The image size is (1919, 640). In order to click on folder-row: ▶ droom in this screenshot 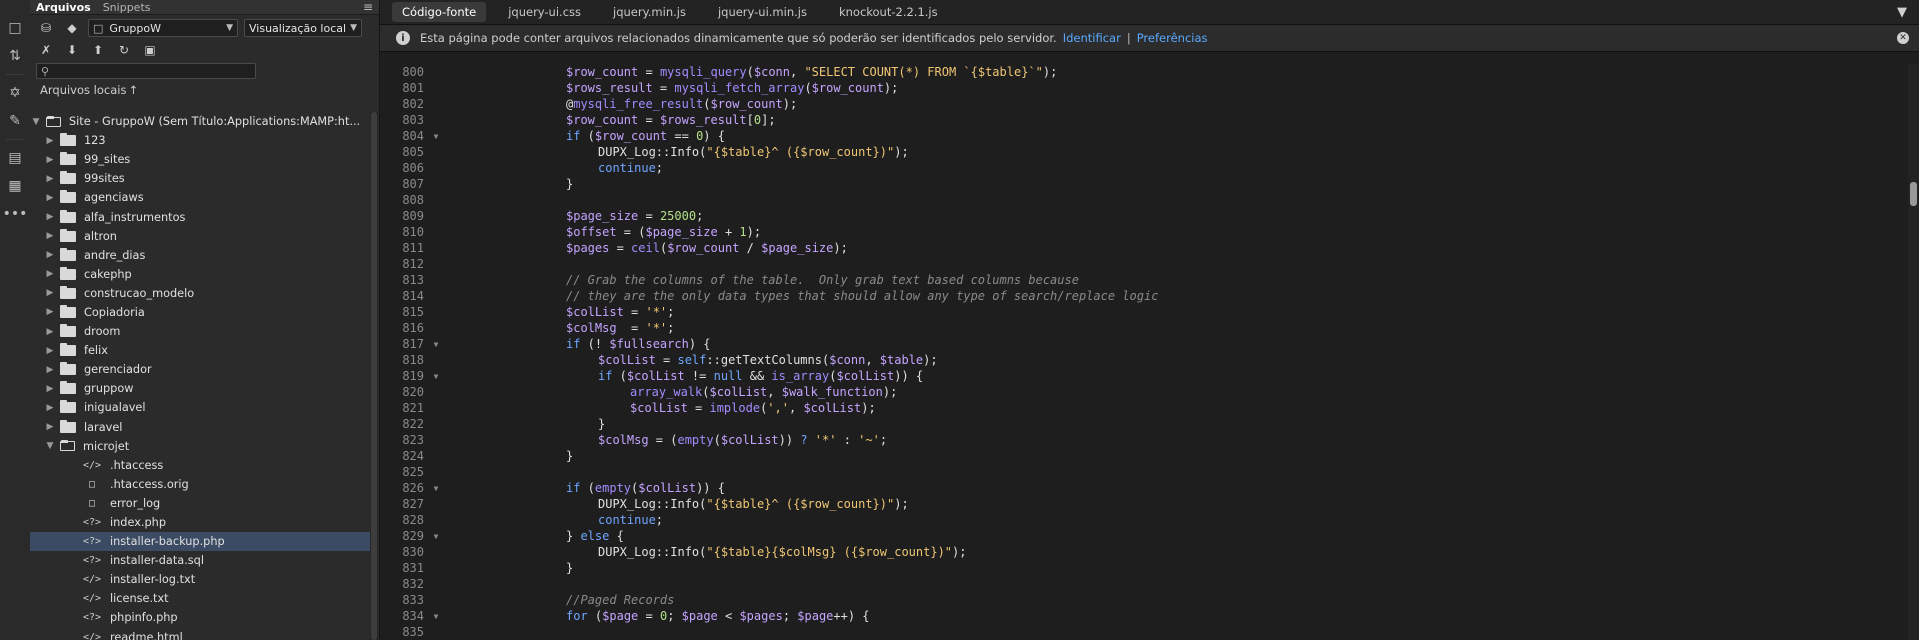, I will do `click(200, 331)`.